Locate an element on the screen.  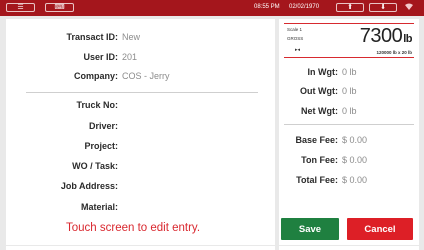
base-fee-label: Base Fee: is located at coordinates (316, 140).